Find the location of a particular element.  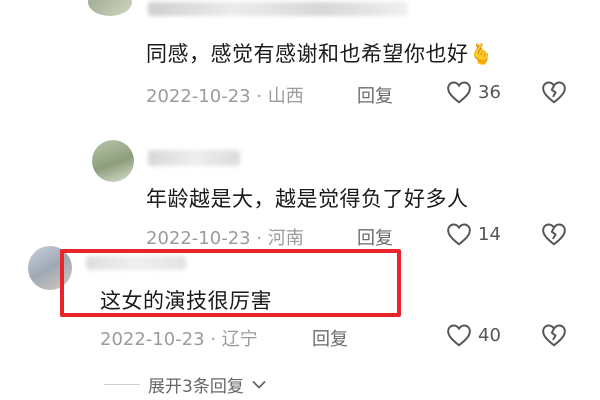

comment-location: 山西 is located at coordinates (285, 96).